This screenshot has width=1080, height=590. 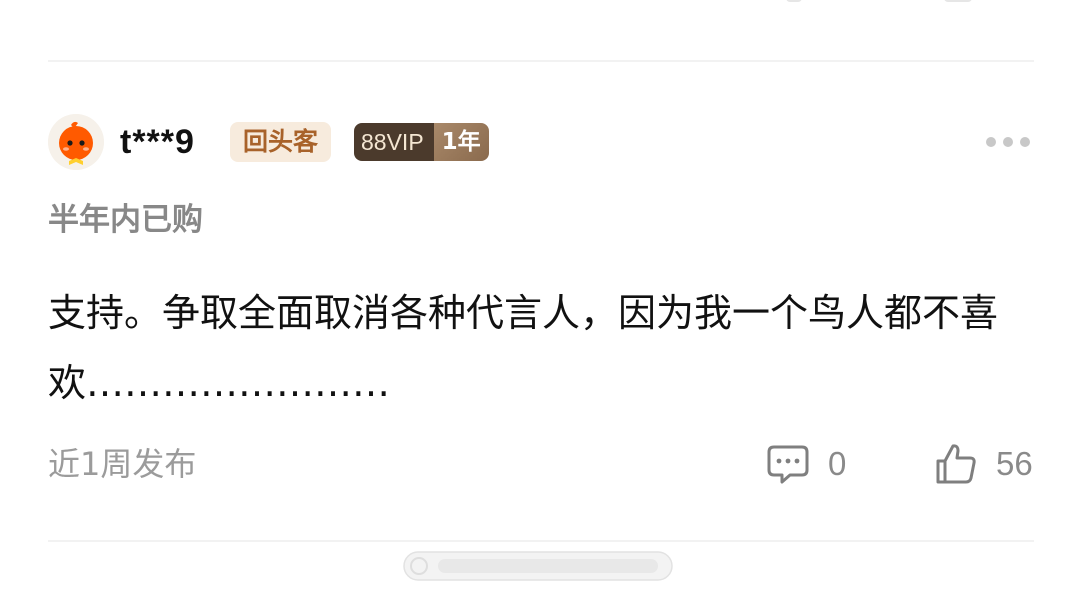 What do you see at coordinates (538, 566) in the screenshot?
I see `watermark-logo` at bounding box center [538, 566].